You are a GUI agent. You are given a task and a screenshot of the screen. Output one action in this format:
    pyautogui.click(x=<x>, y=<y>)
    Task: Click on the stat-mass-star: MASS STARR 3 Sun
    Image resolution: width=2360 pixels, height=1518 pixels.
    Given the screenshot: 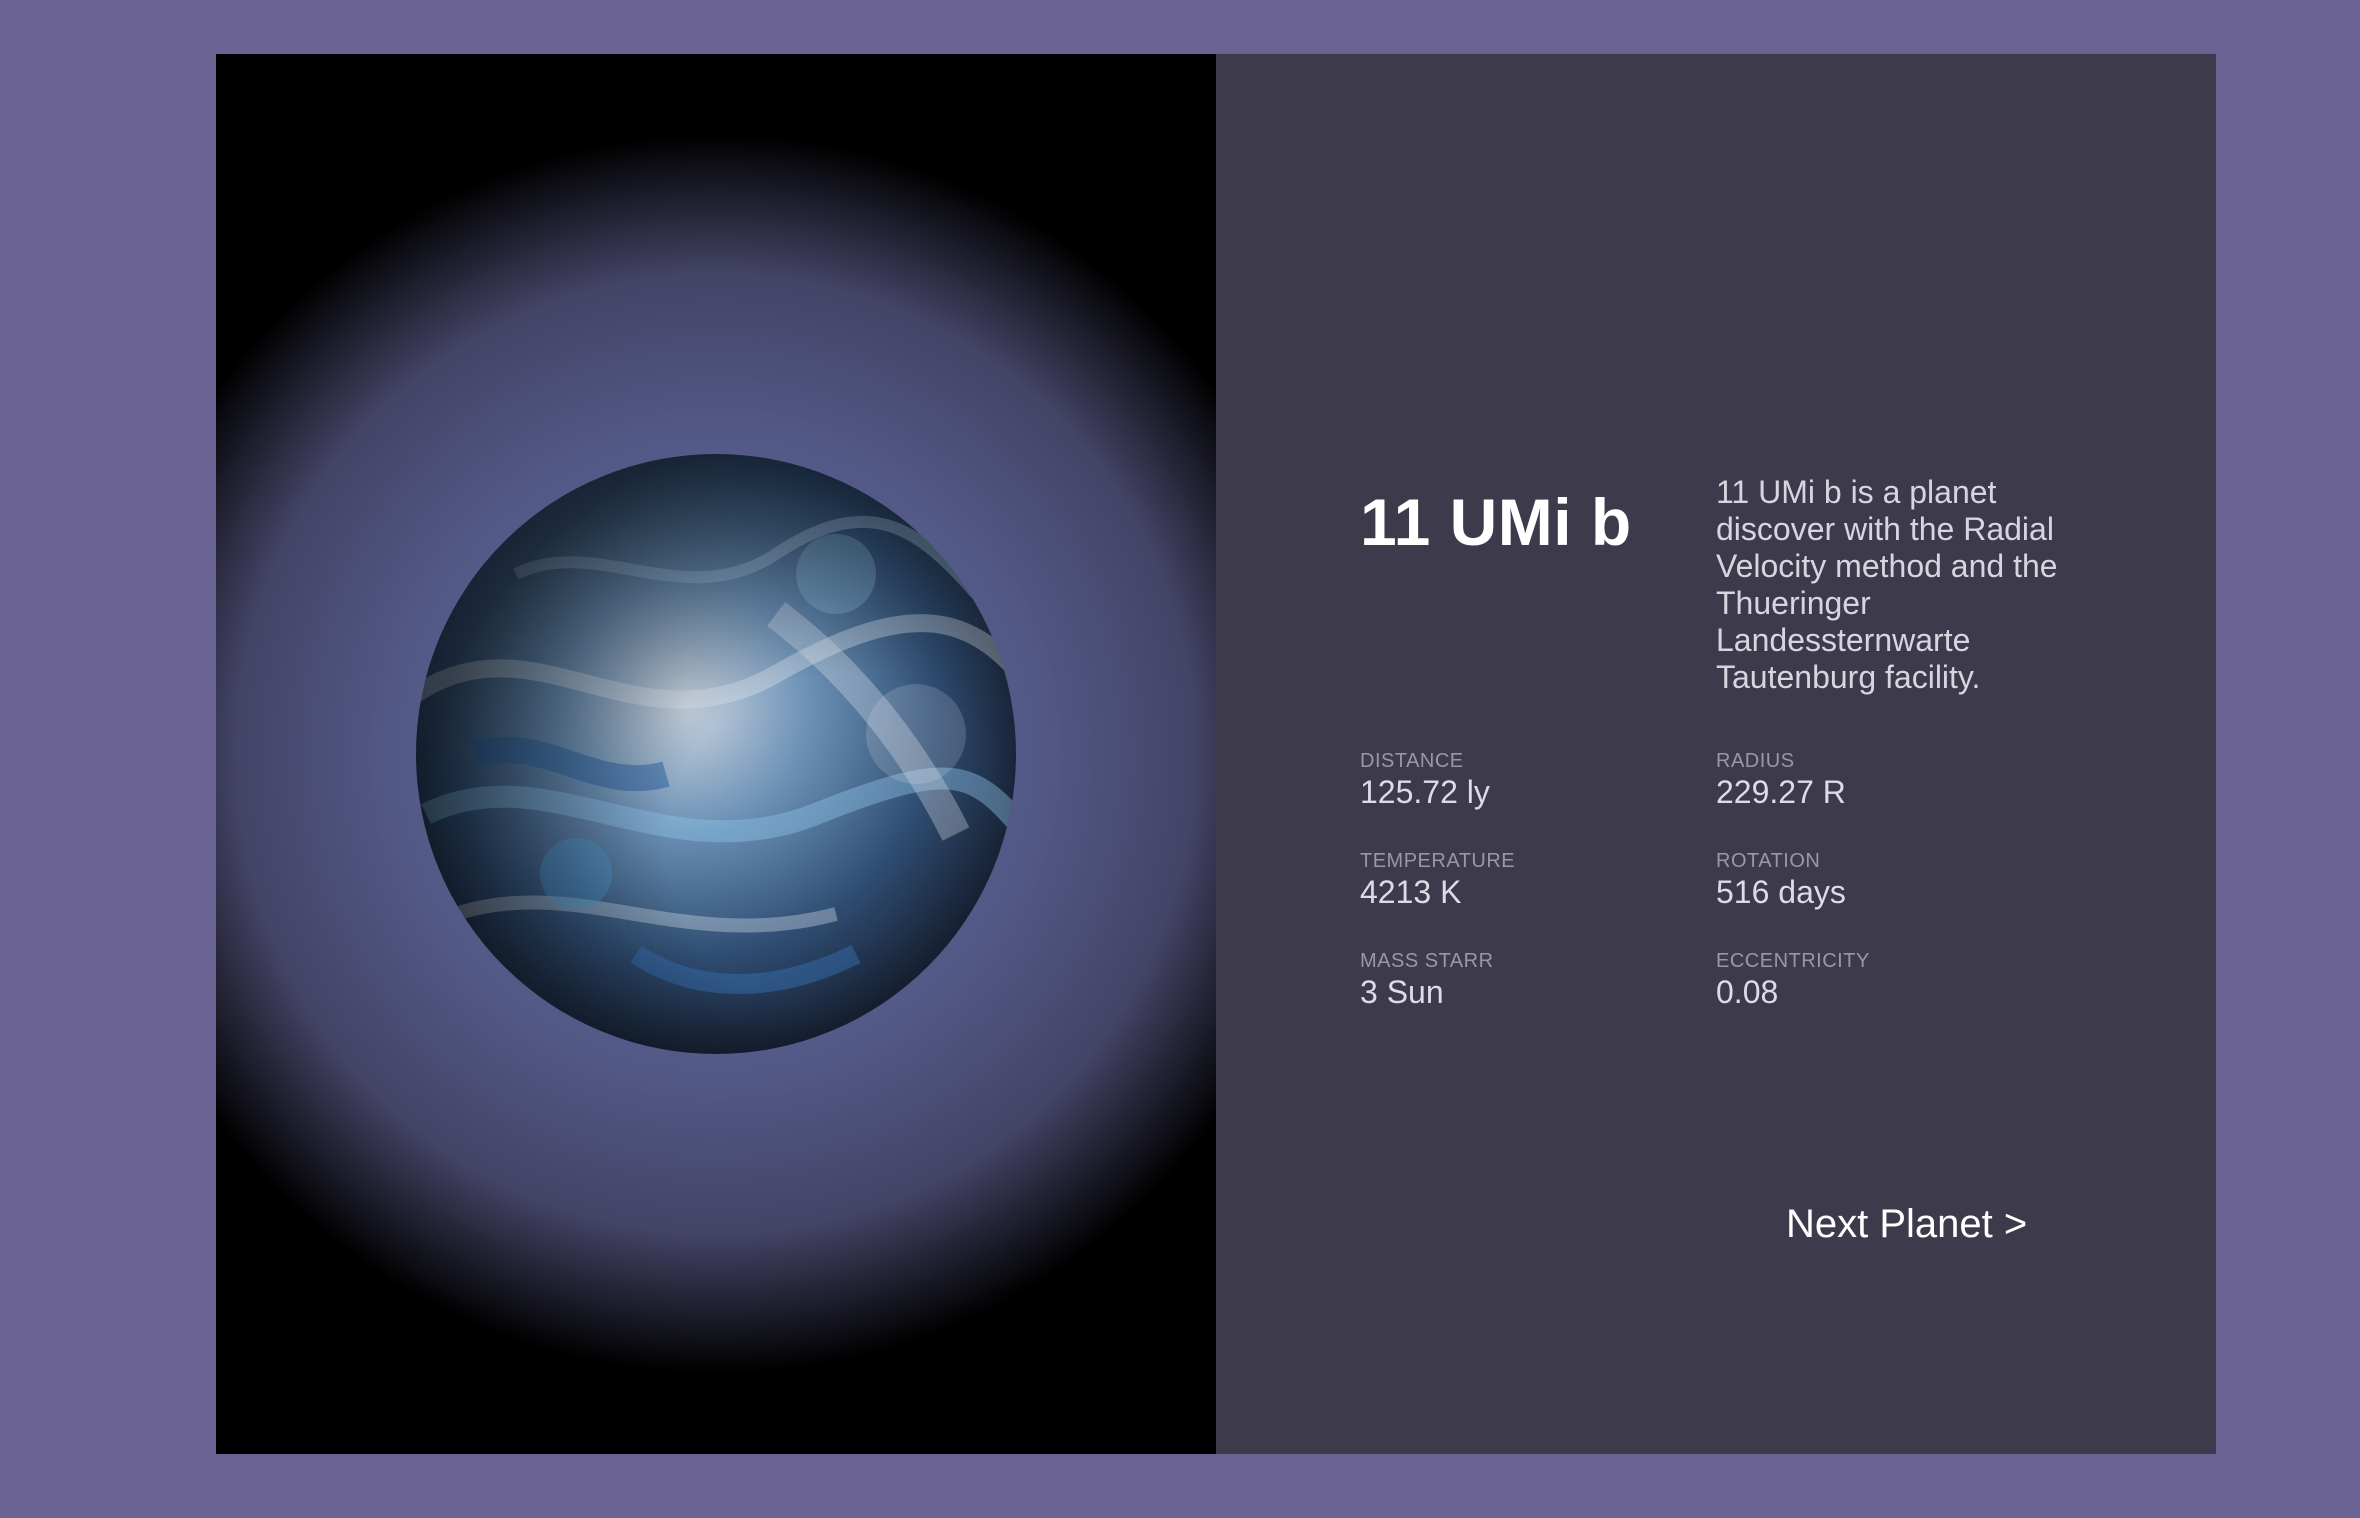 What is the action you would take?
    pyautogui.click(x=1538, y=980)
    